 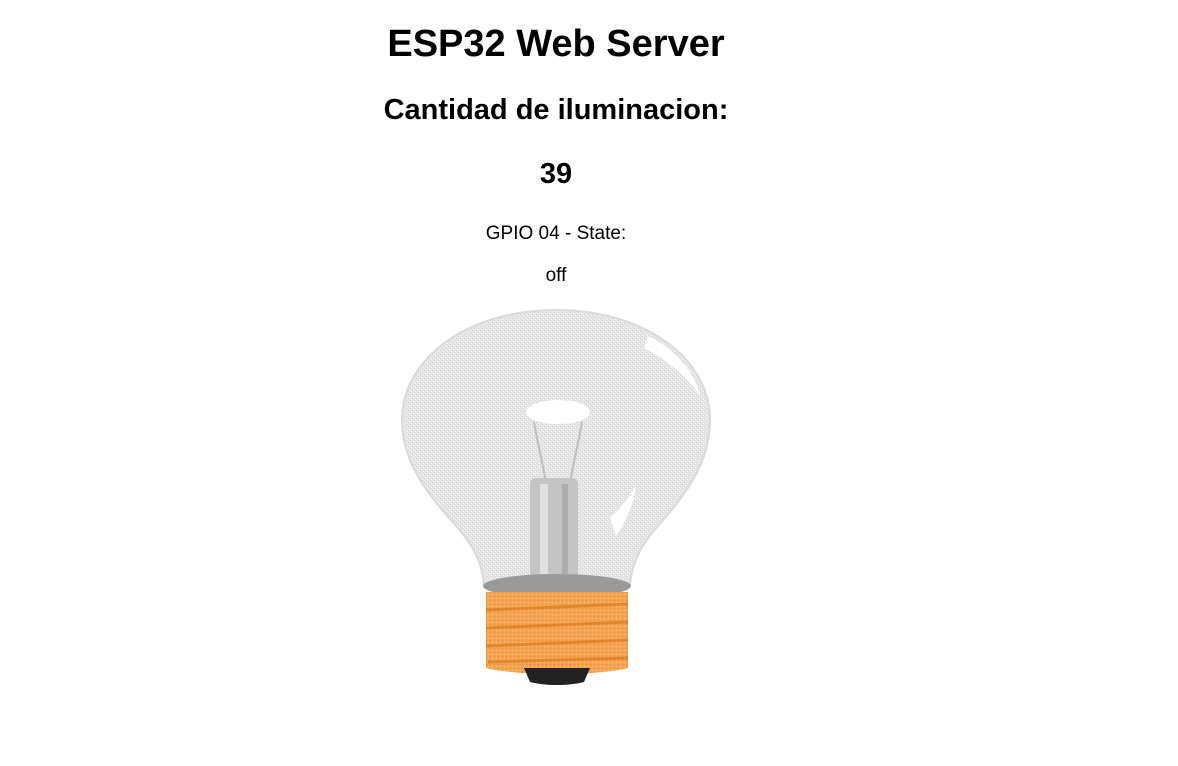 What do you see at coordinates (557, 676) in the screenshot?
I see `bulb-contact-tip` at bounding box center [557, 676].